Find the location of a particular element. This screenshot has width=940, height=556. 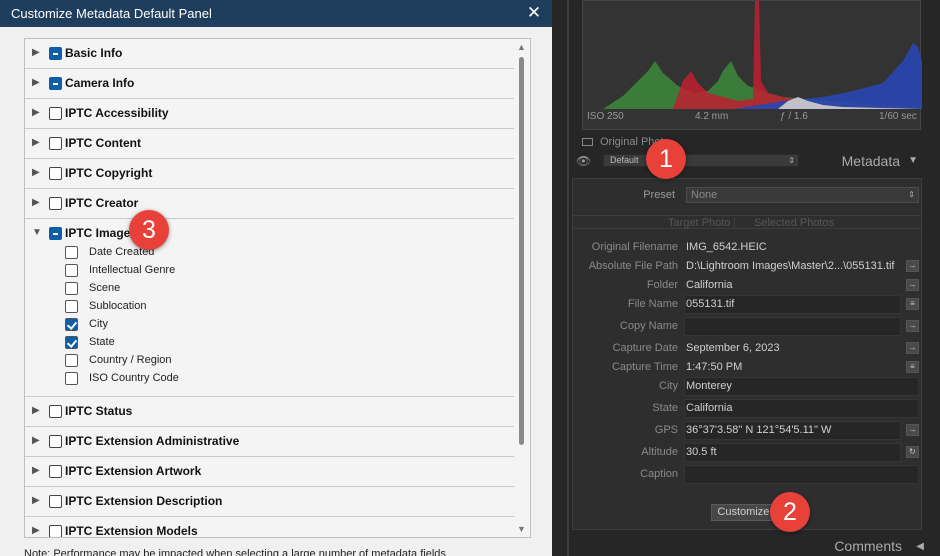

group-label: IPTC Extension Artwork is located at coordinates (133, 471).